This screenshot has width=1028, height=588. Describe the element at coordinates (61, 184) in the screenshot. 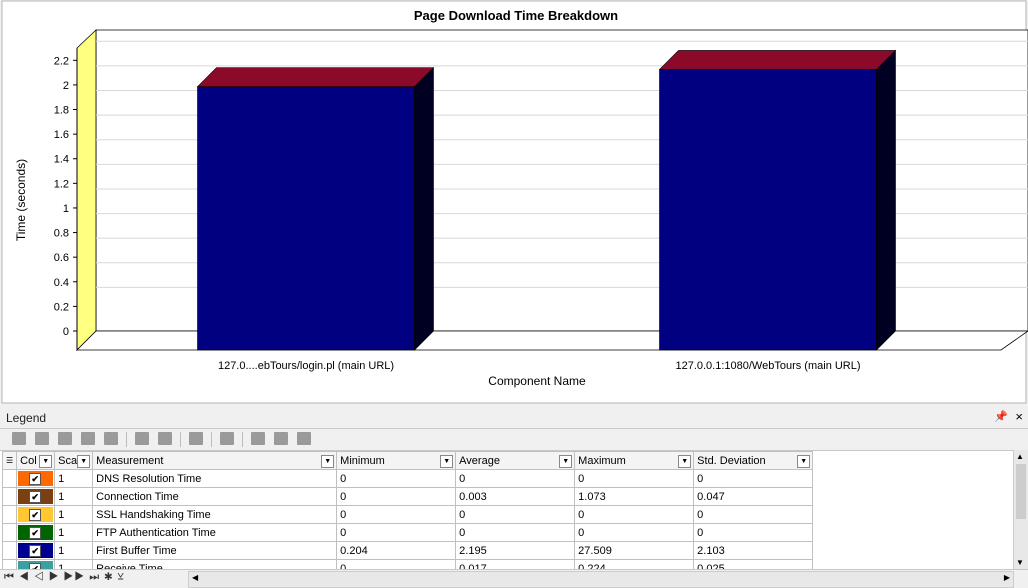

I see `y-tick-label: 1.2` at that location.